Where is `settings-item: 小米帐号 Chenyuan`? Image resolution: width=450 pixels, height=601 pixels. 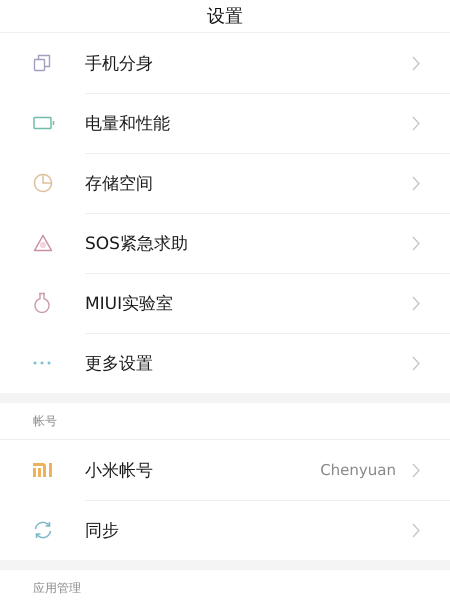 settings-item: 小米帐号 Chenyuan is located at coordinates (225, 470).